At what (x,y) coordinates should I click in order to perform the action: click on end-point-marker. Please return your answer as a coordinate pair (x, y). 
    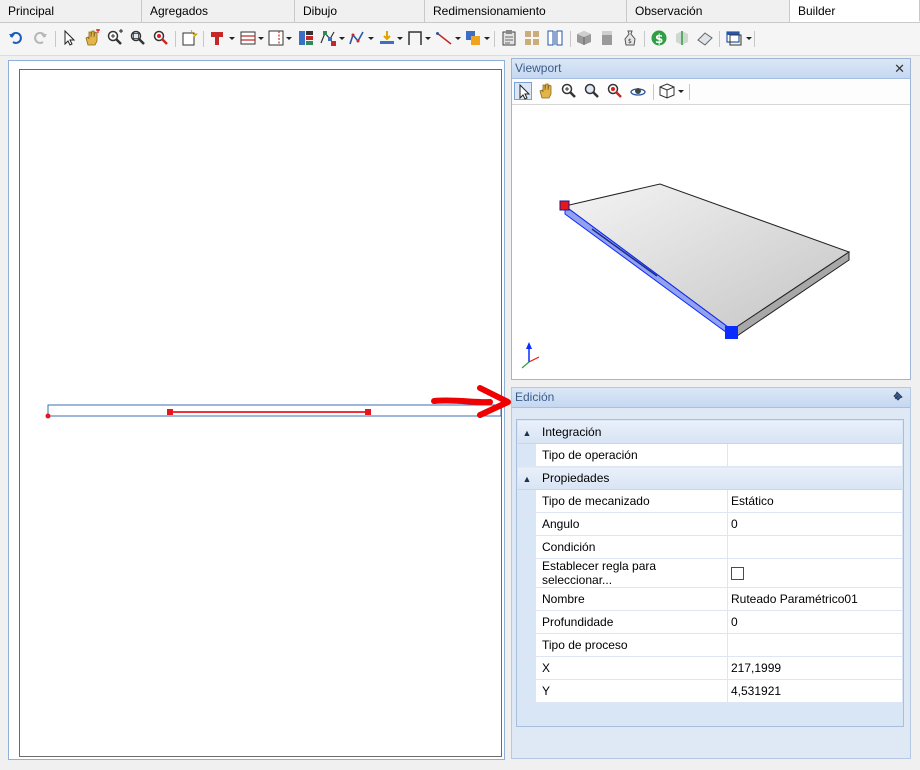
    Looking at the image, I should click on (731, 332).